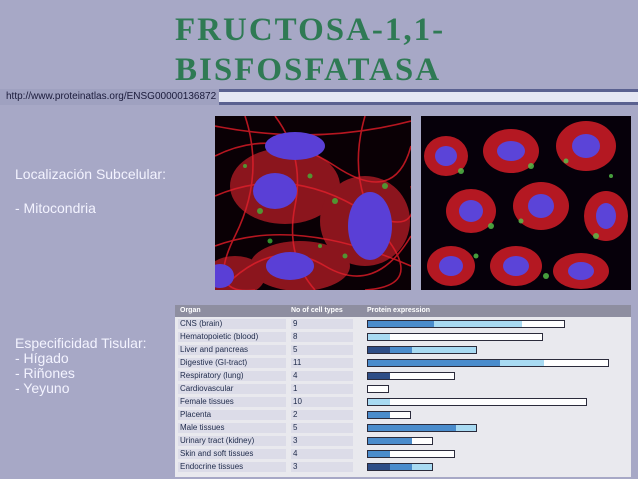 The height and width of the screenshot is (479, 638). I want to click on table-row: Urinary tract (kidney) 3, so click(403, 441).